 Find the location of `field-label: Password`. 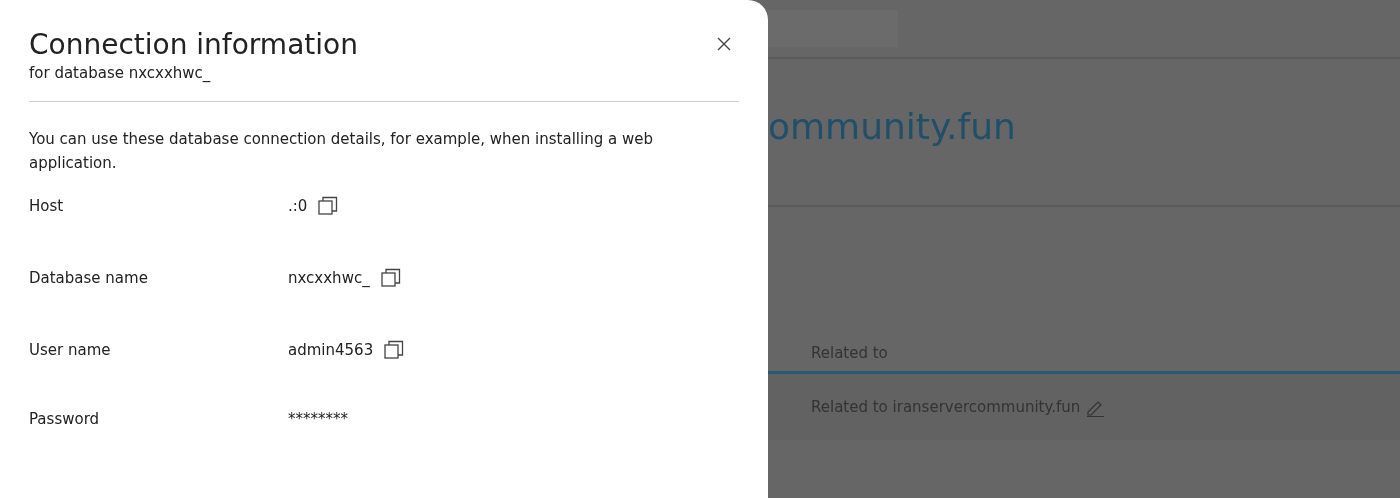

field-label: Password is located at coordinates (65, 419).